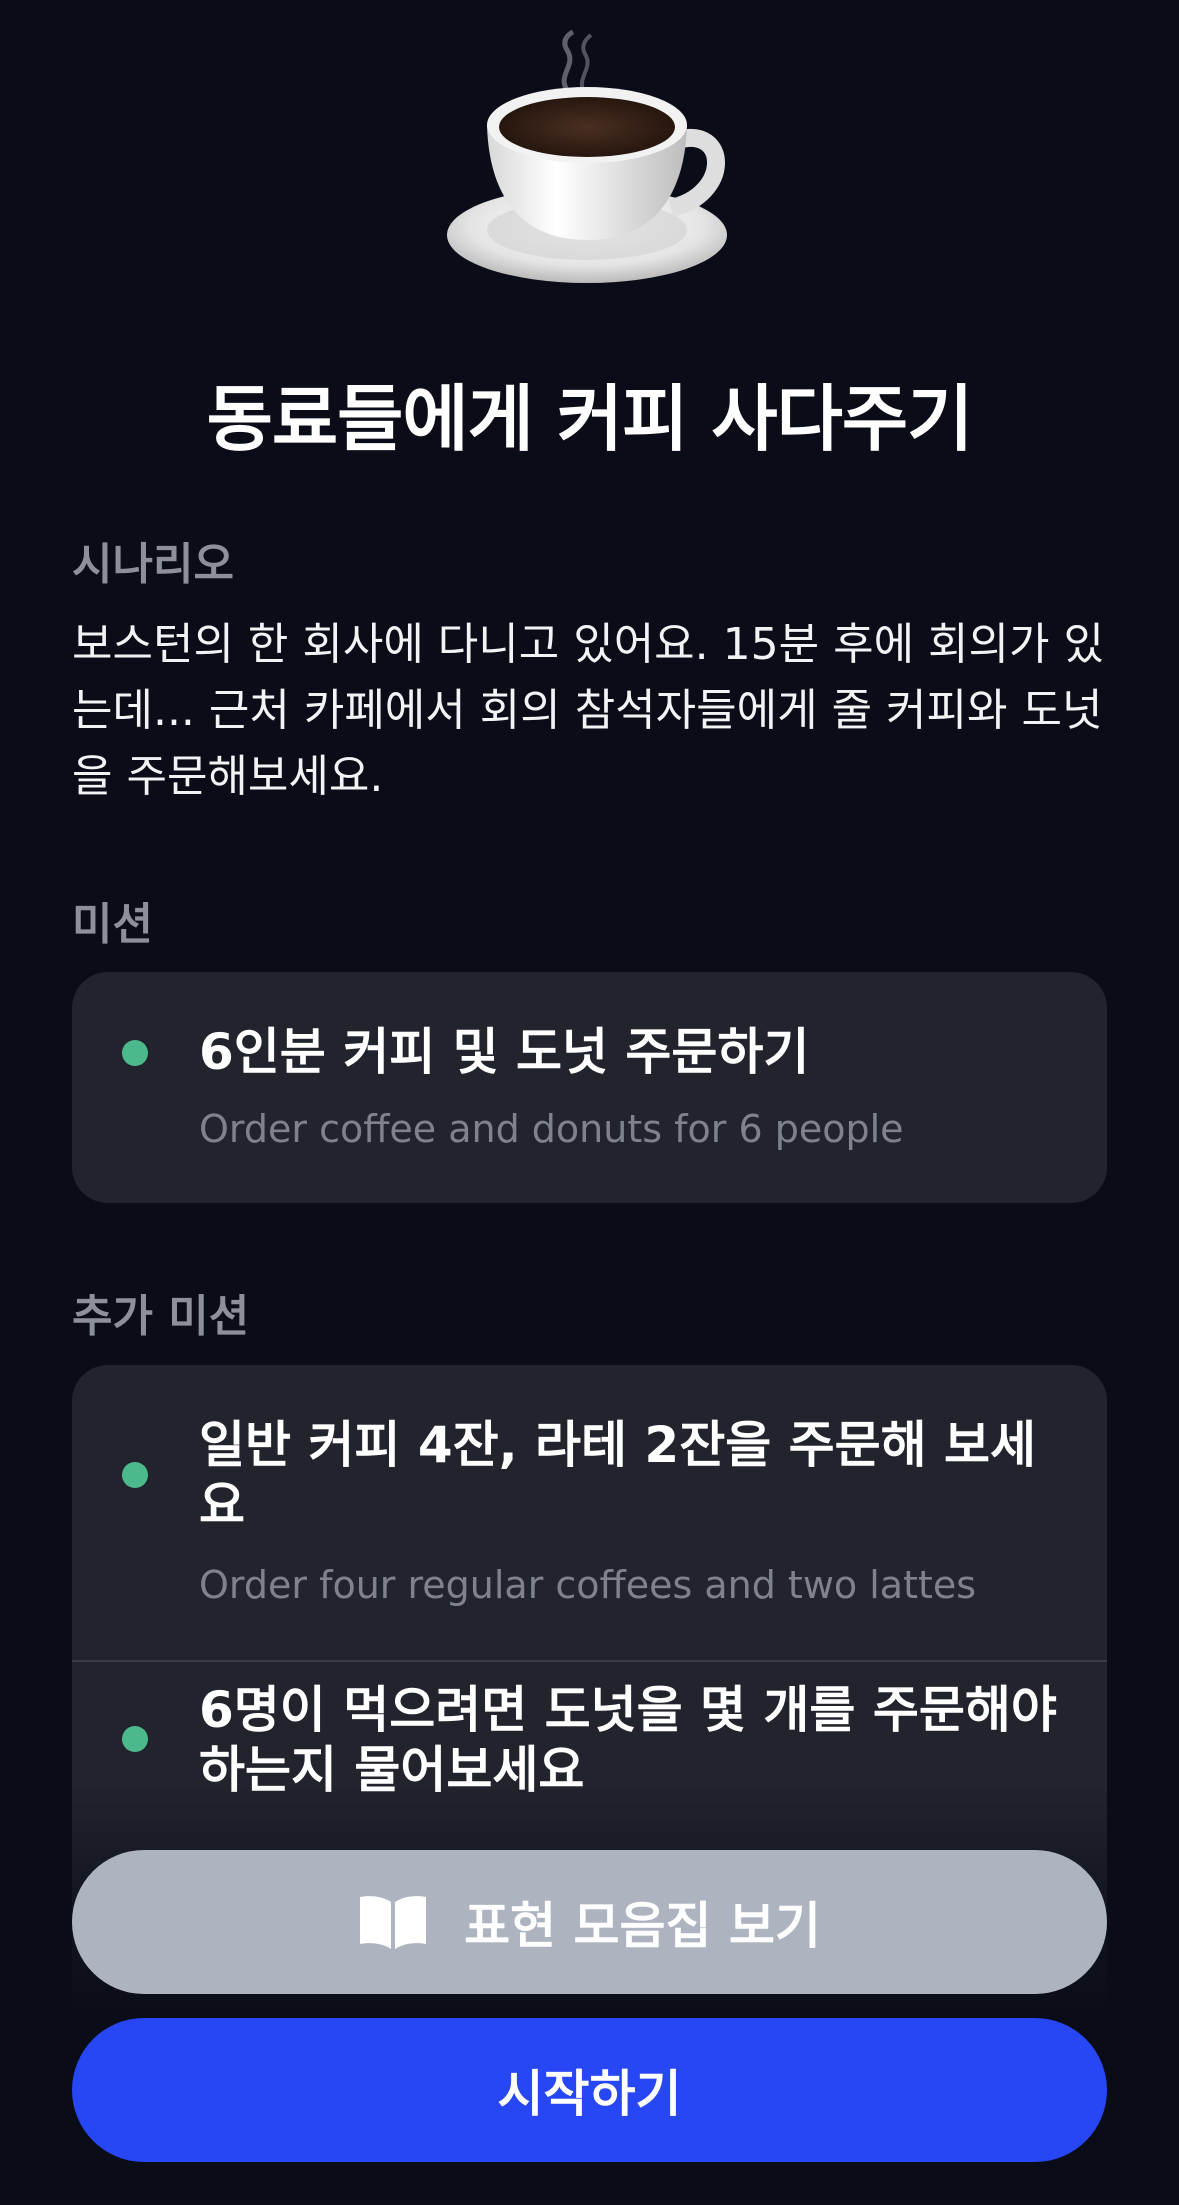  What do you see at coordinates (587, 156) in the screenshot?
I see `coffee-cup-icon` at bounding box center [587, 156].